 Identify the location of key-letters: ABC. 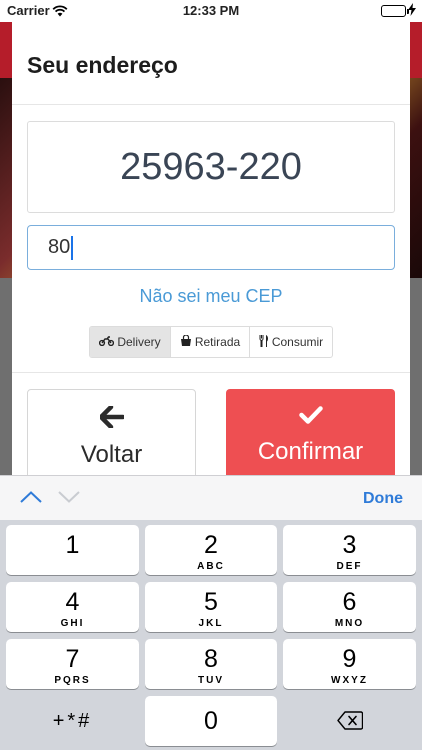
(211, 566).